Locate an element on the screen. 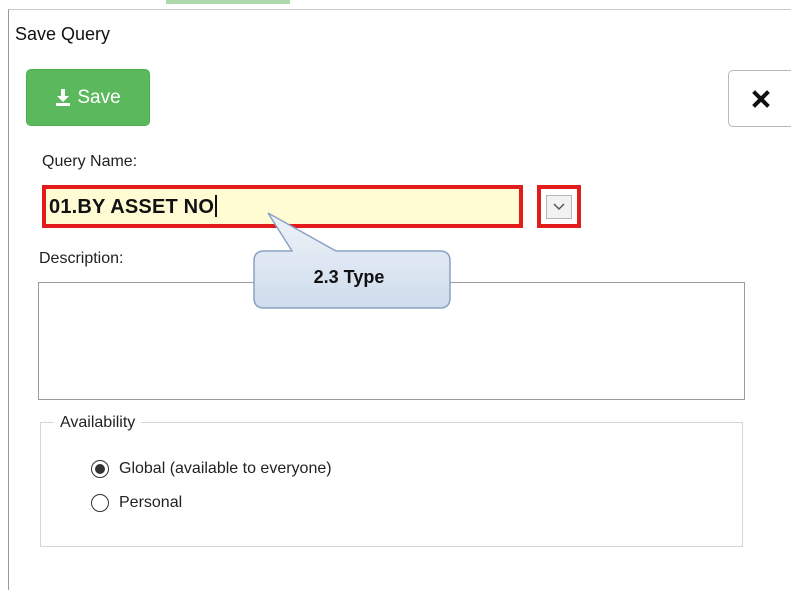 Image resolution: width=791 pixels, height=590 pixels. dialog-title: Save Query is located at coordinates (63, 34).